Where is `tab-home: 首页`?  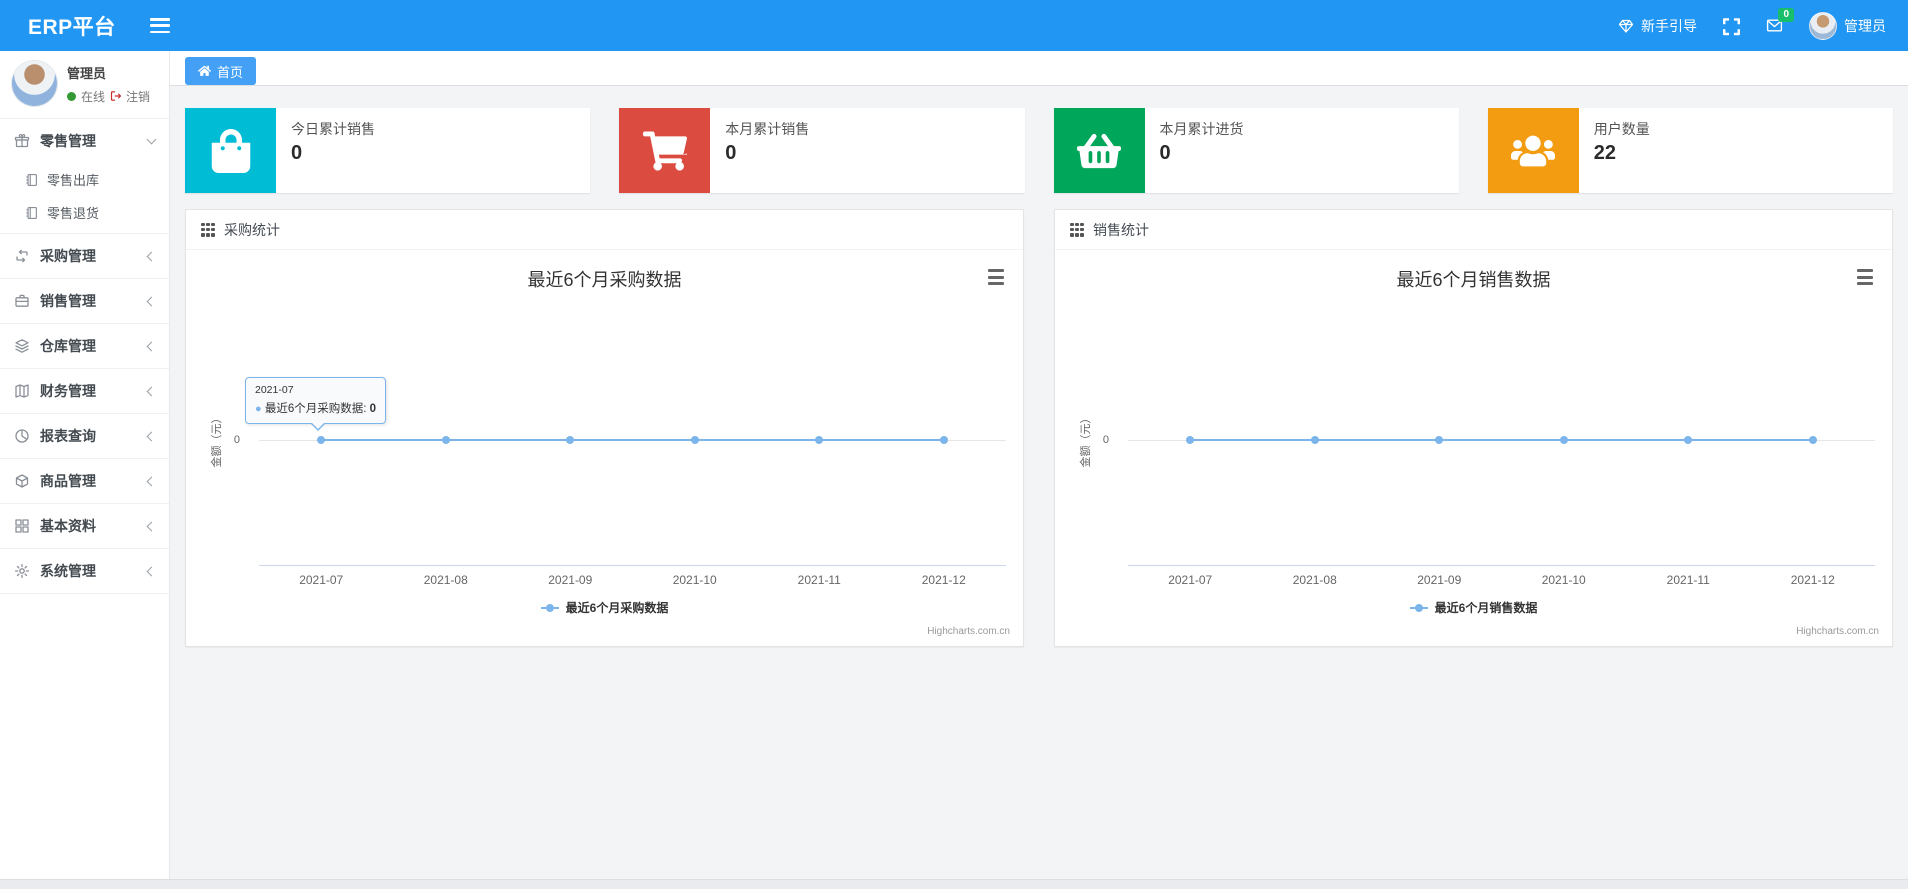 tab-home: 首页 is located at coordinates (221, 71).